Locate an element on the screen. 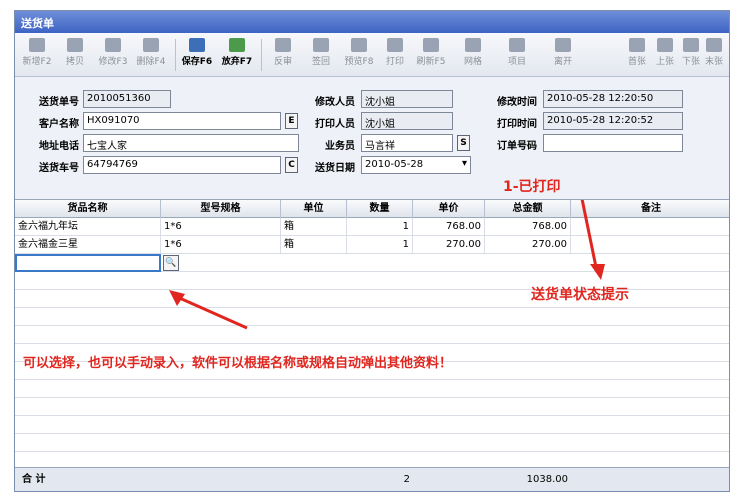  refresh-button: 刷新F5 is located at coordinates (431, 55).